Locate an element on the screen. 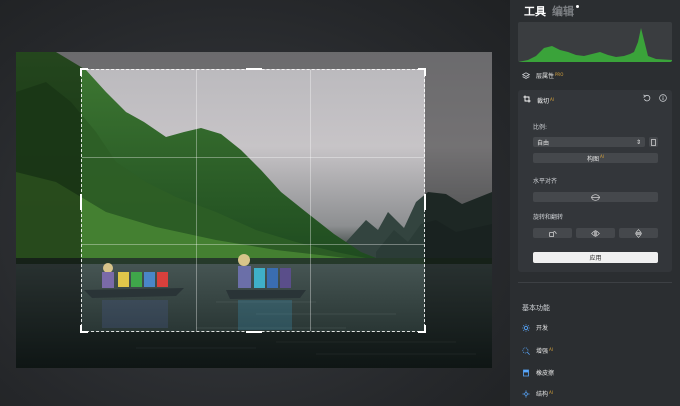 The height and width of the screenshot is (406, 680). auto-level-button is located at coordinates (595, 197).